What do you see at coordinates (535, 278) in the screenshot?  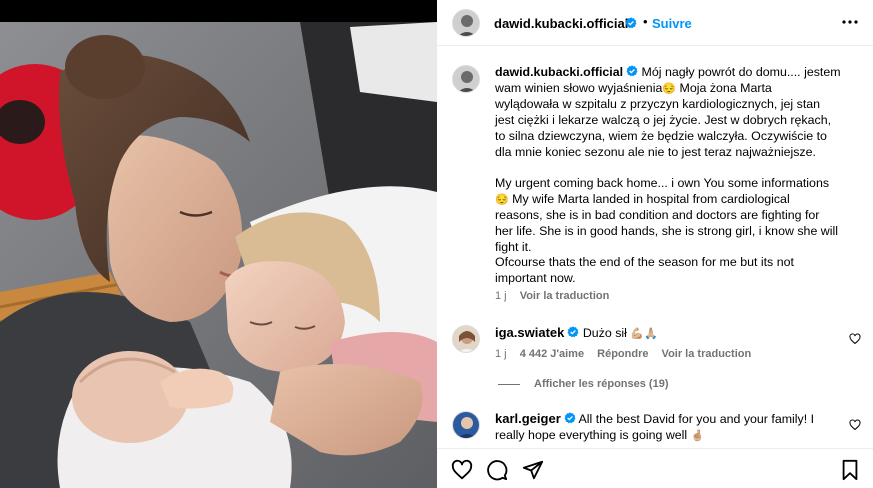 I see `caption-line: important now.` at bounding box center [535, 278].